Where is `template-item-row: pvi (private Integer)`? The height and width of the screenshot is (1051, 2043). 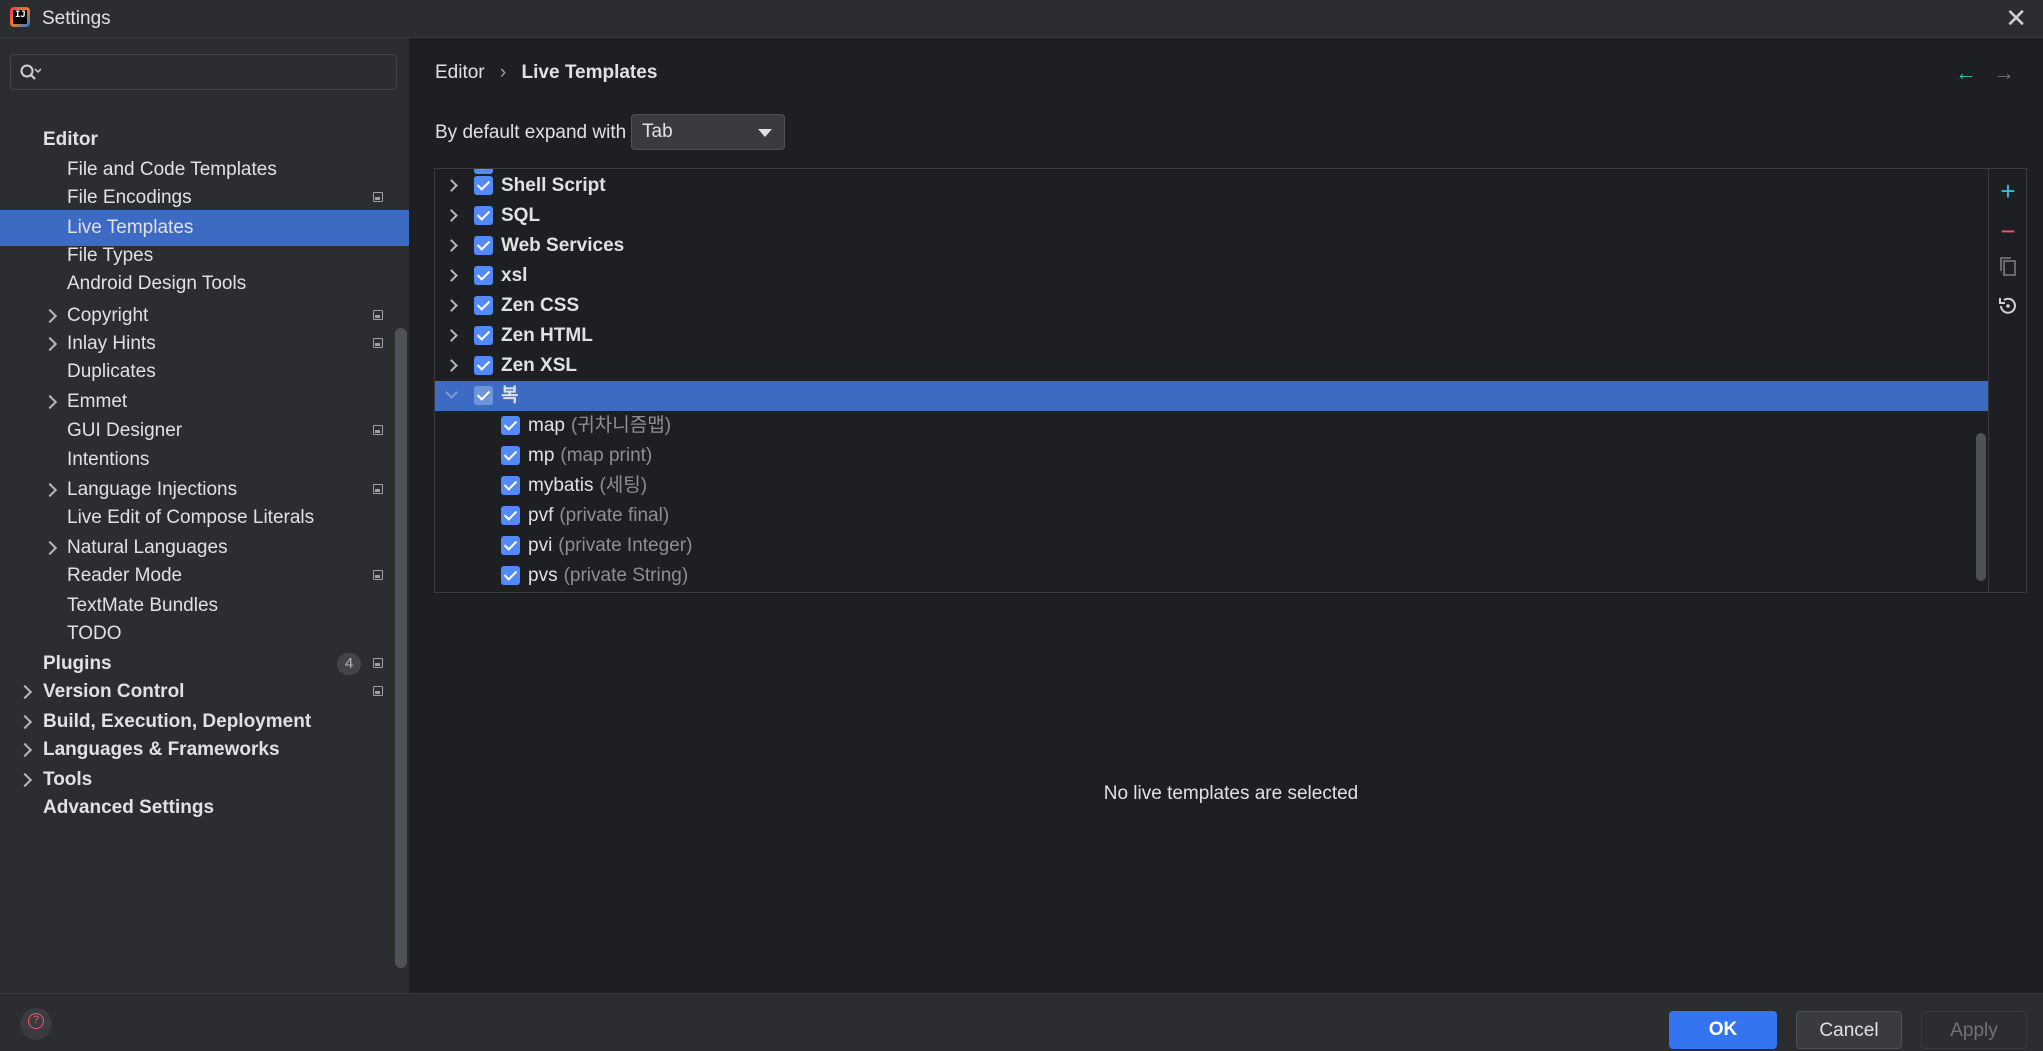
template-item-row: pvi (private Integer) is located at coordinates (1211, 546).